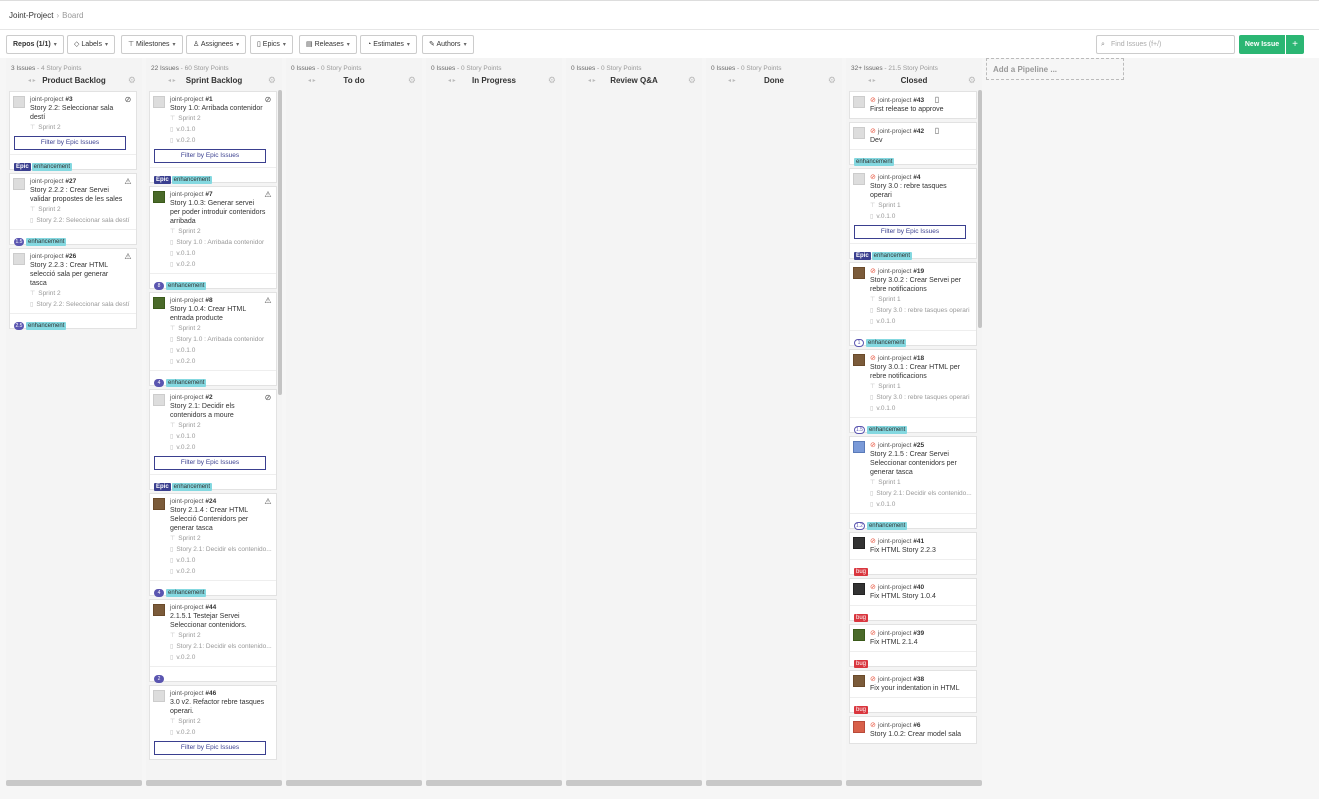  I want to click on new-issue-dropdown-button: +, so click(1295, 44).